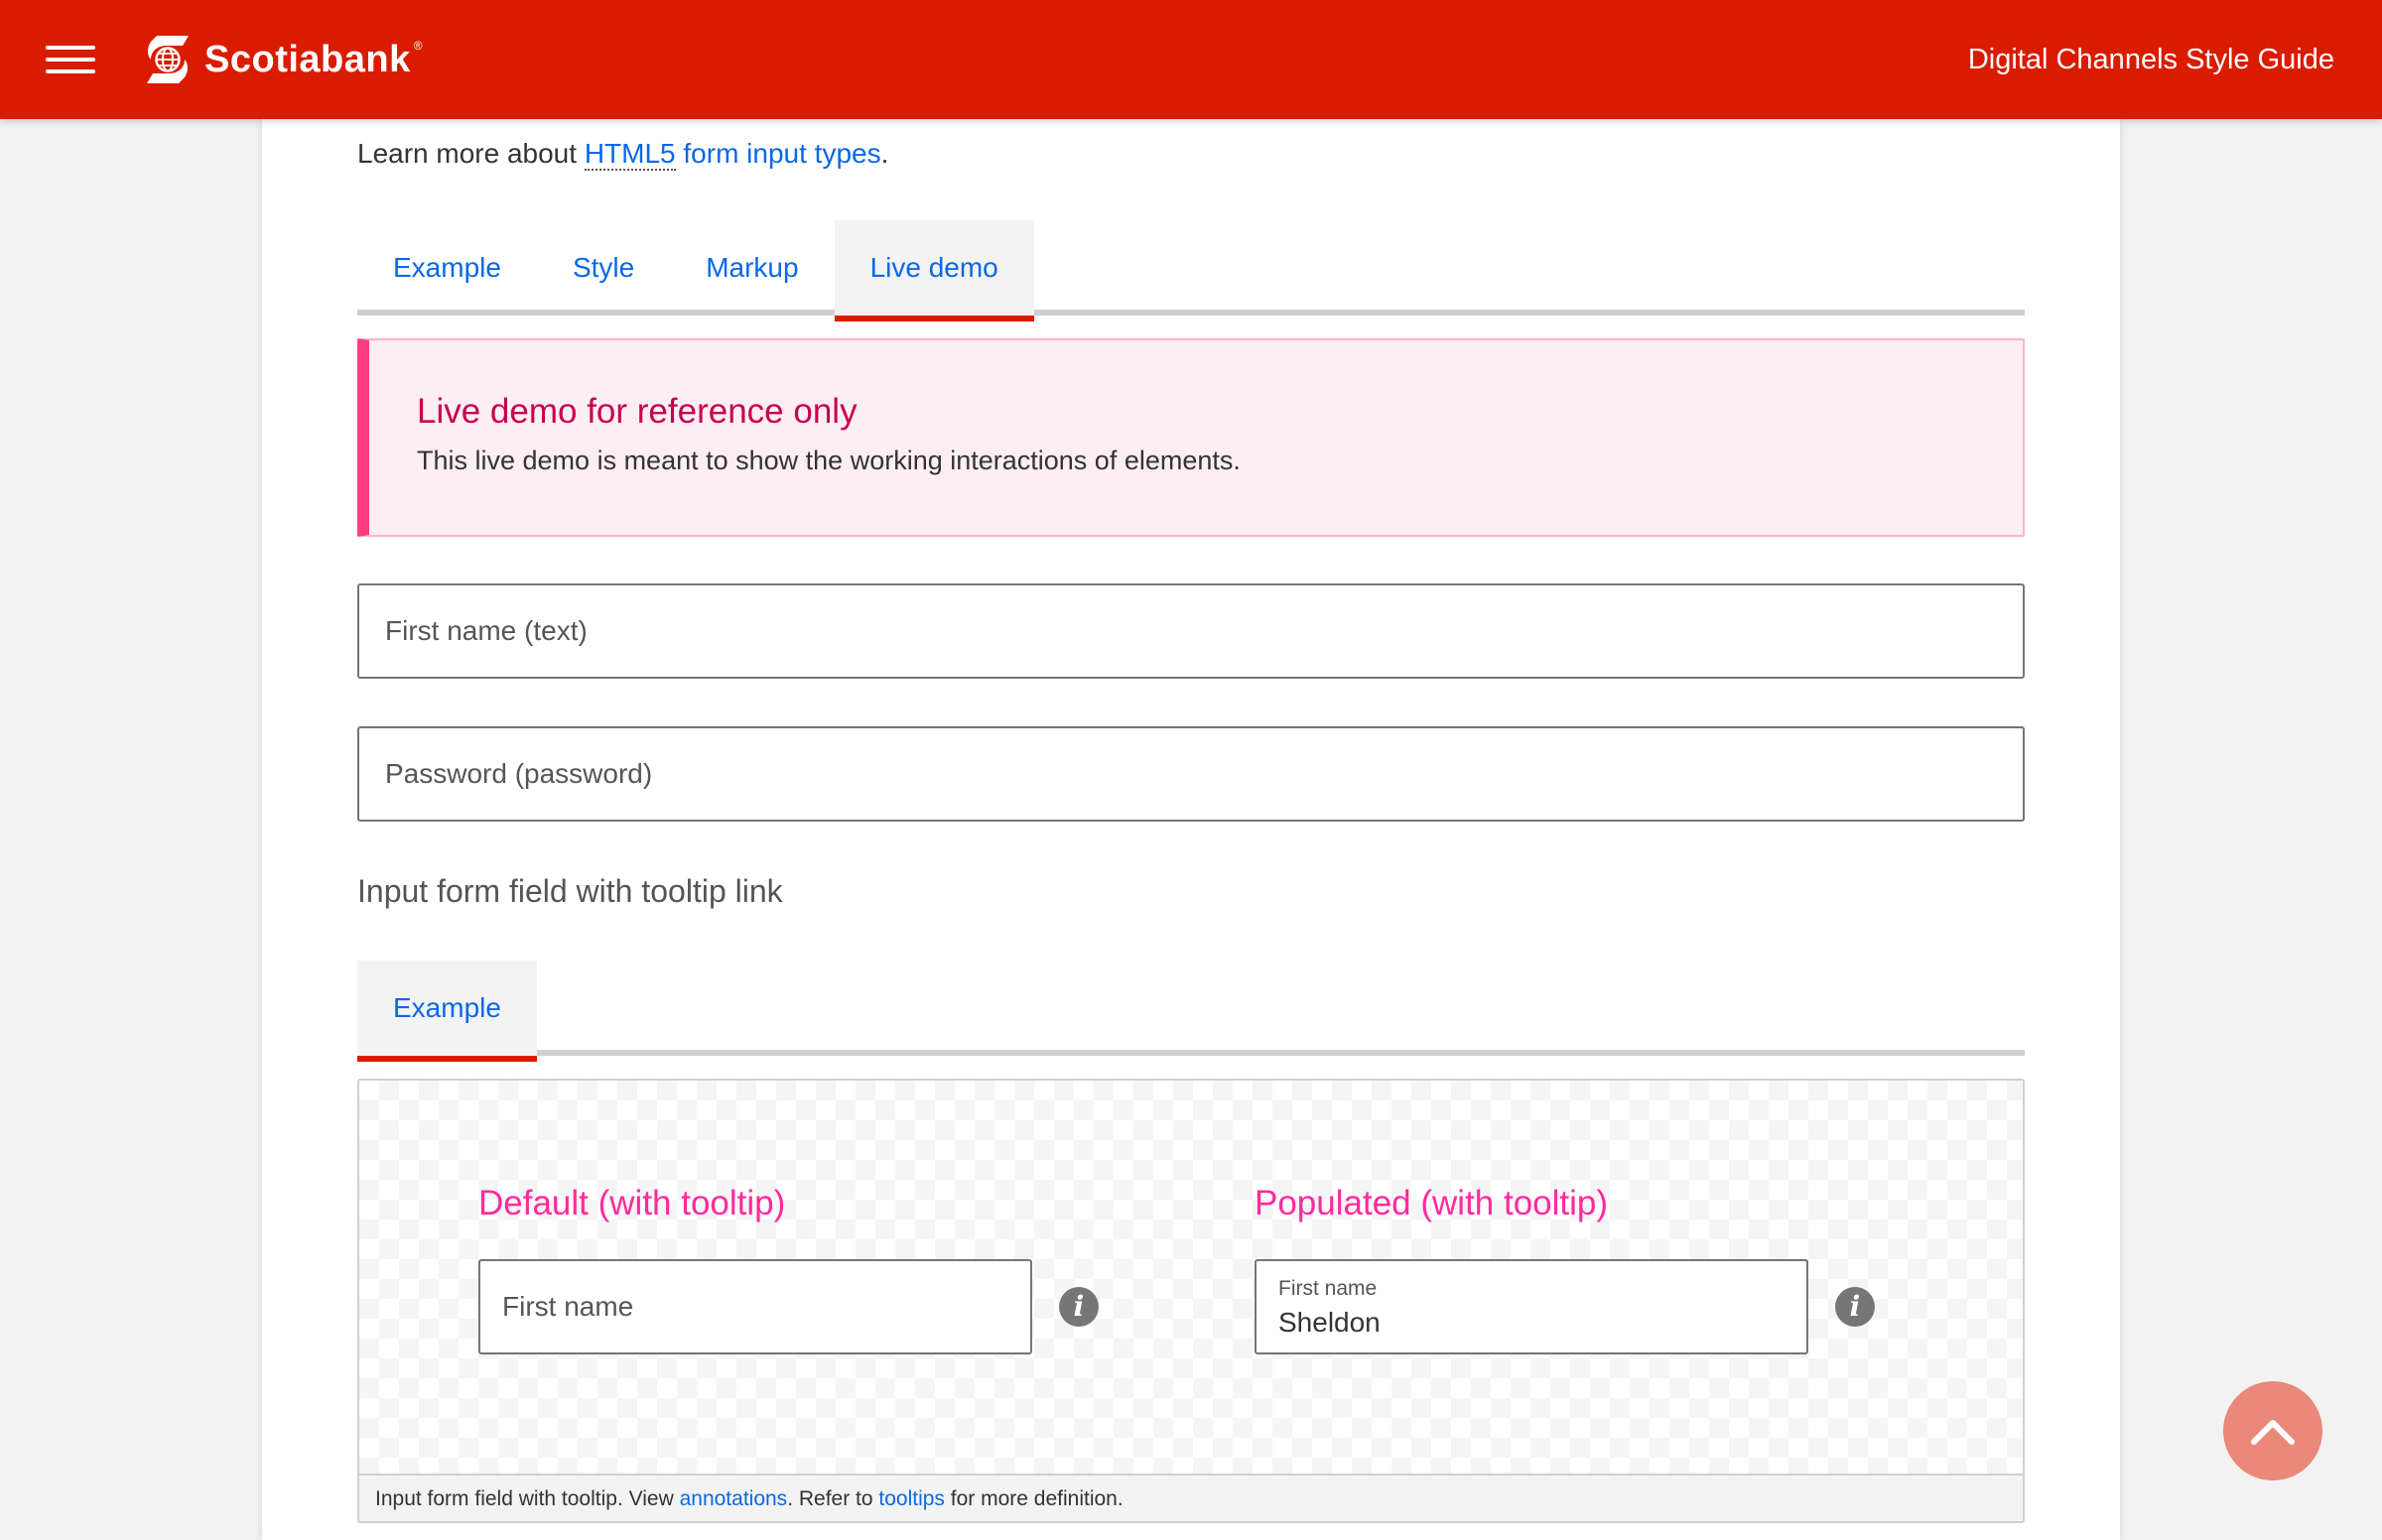  What do you see at coordinates (1329, 1322) in the screenshot?
I see `populated-value: Sheldon` at bounding box center [1329, 1322].